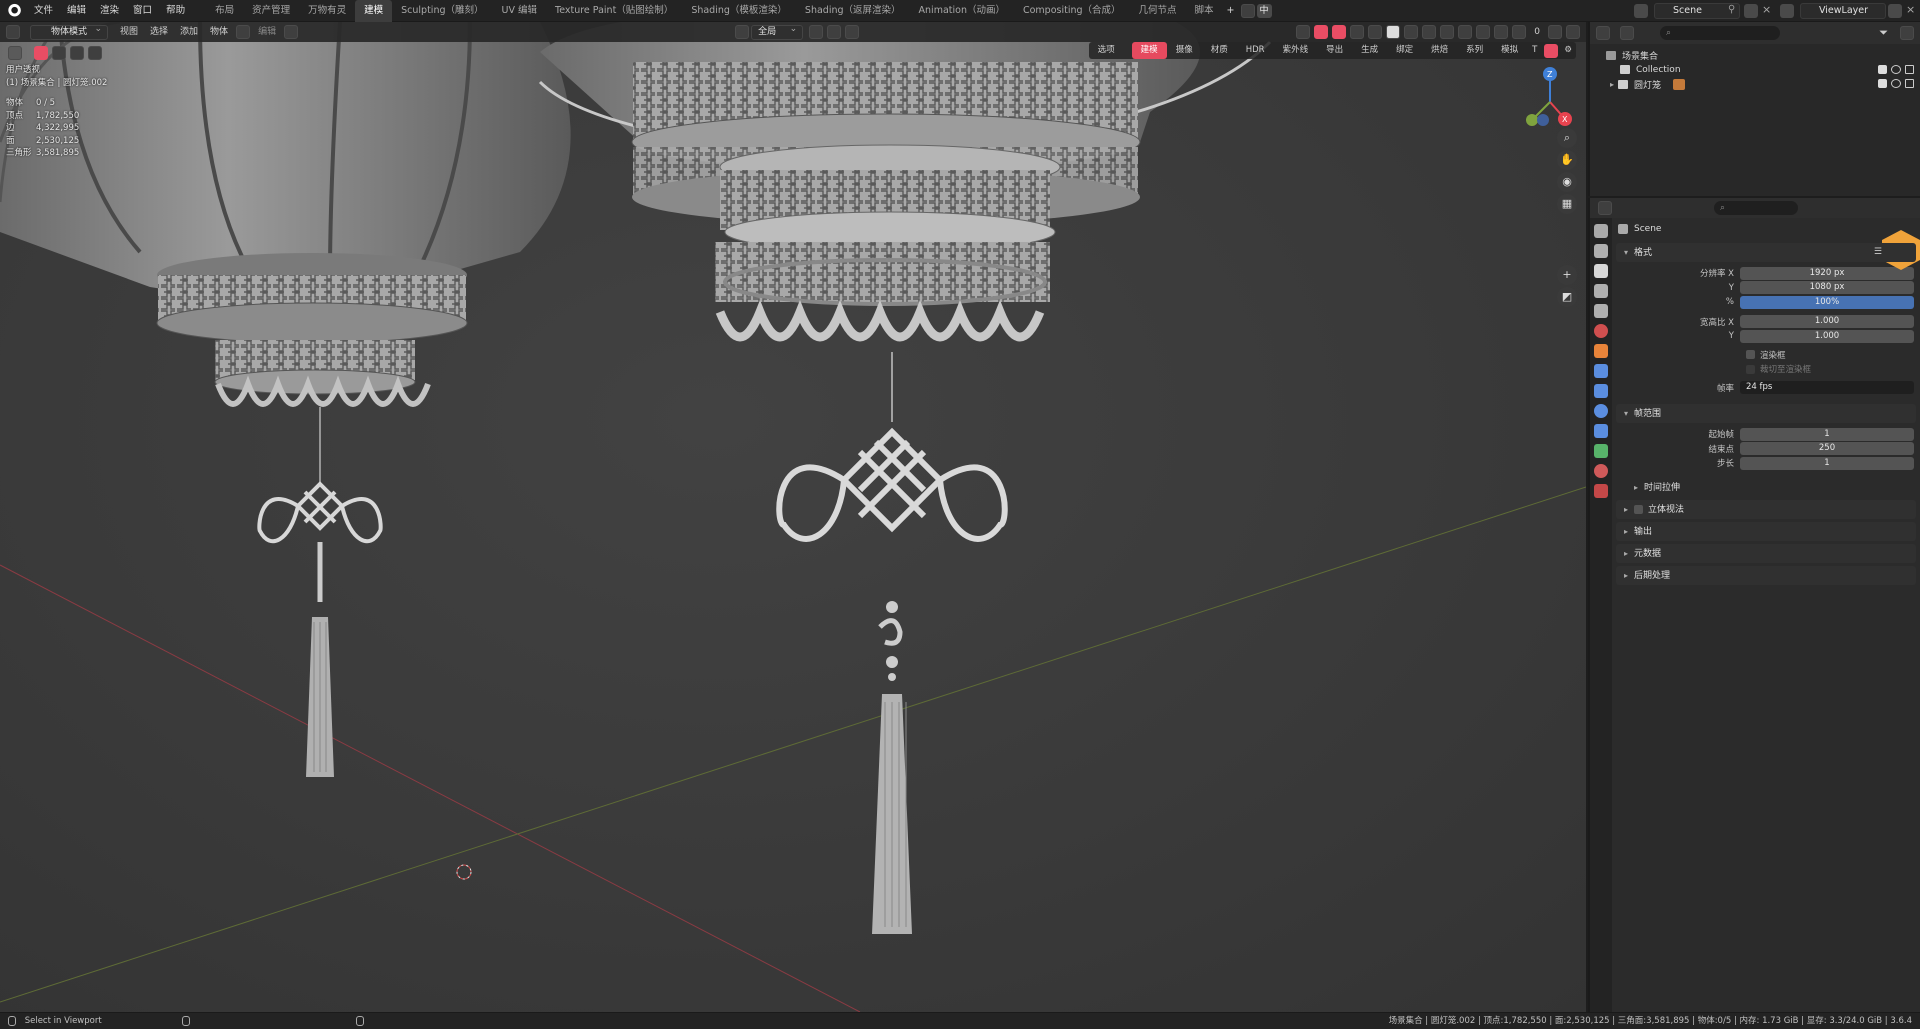 The height and width of the screenshot is (1029, 1920). What do you see at coordinates (1766, 575) in the screenshot?
I see `post-processing-panel-header: ▸ 后期处理` at bounding box center [1766, 575].